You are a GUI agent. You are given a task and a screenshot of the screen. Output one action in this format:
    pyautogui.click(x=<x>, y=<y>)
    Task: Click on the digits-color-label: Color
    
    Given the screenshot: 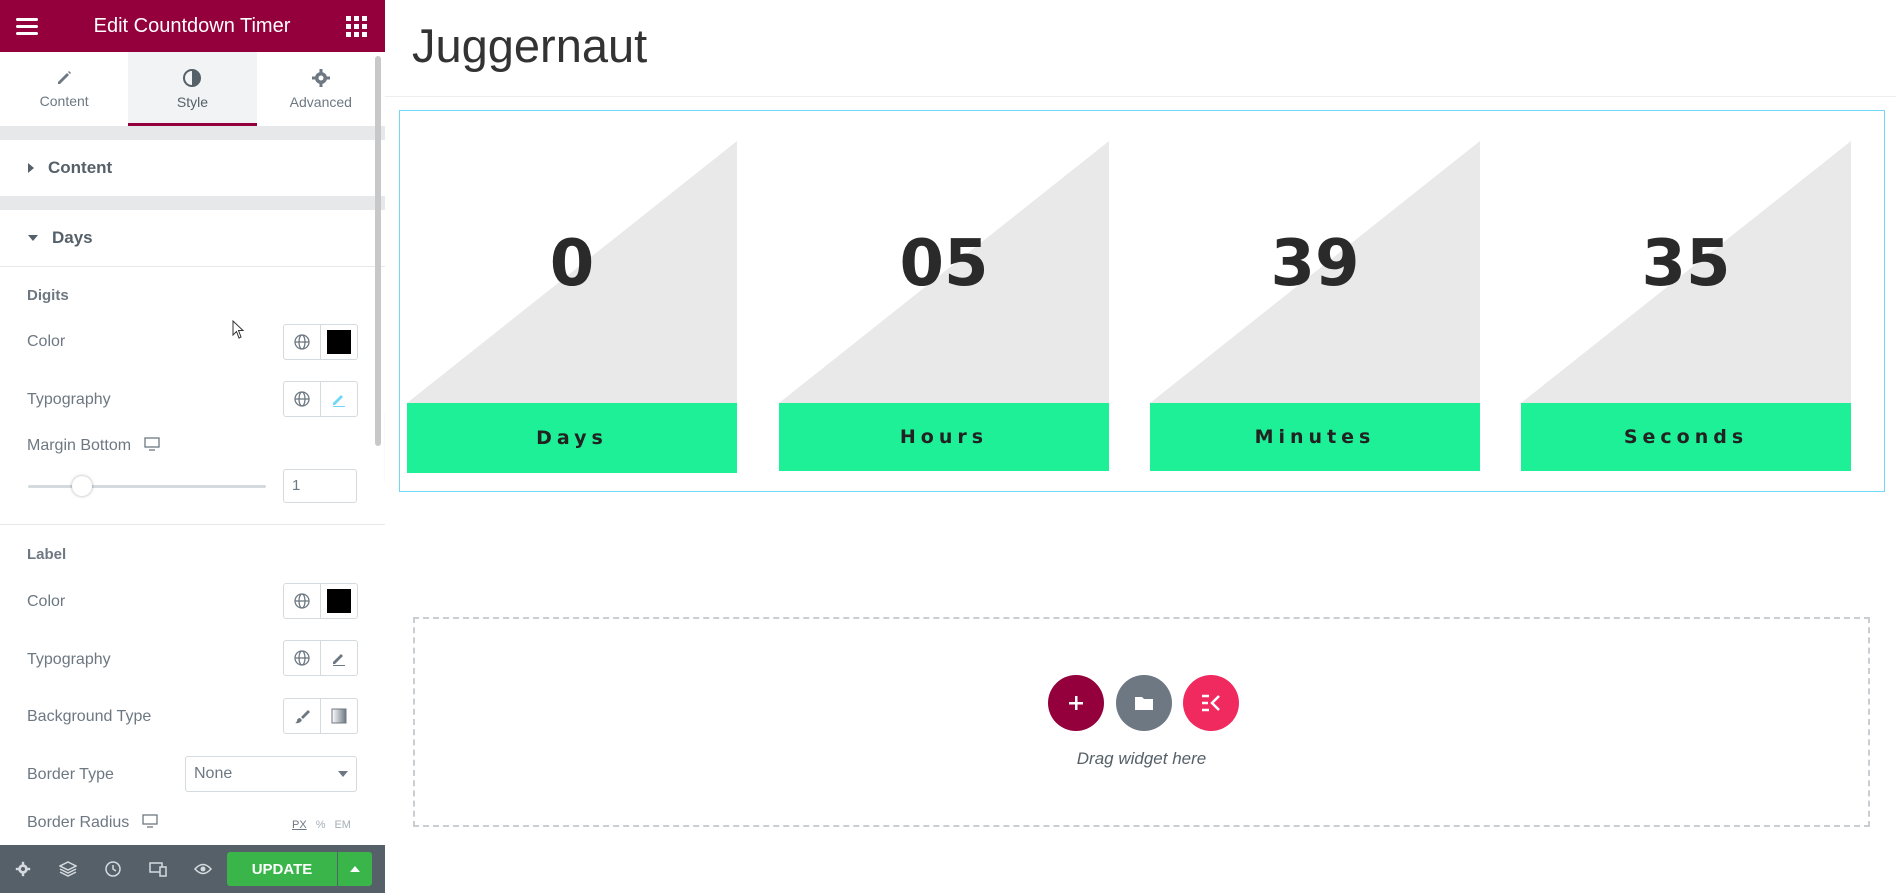 What is the action you would take?
    pyautogui.click(x=46, y=341)
    